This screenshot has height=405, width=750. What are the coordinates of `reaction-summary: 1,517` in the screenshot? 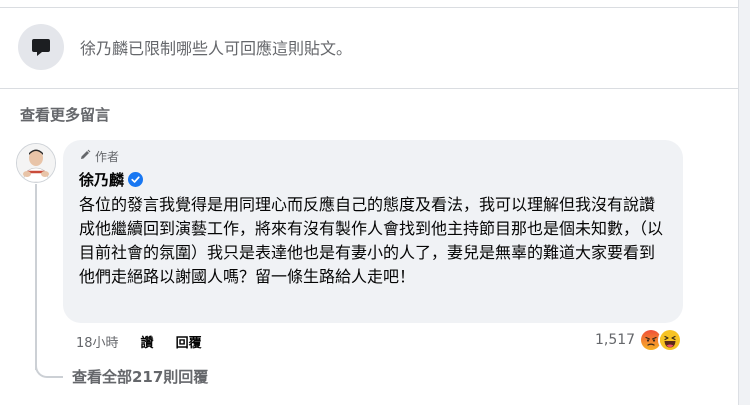 It's located at (639, 340).